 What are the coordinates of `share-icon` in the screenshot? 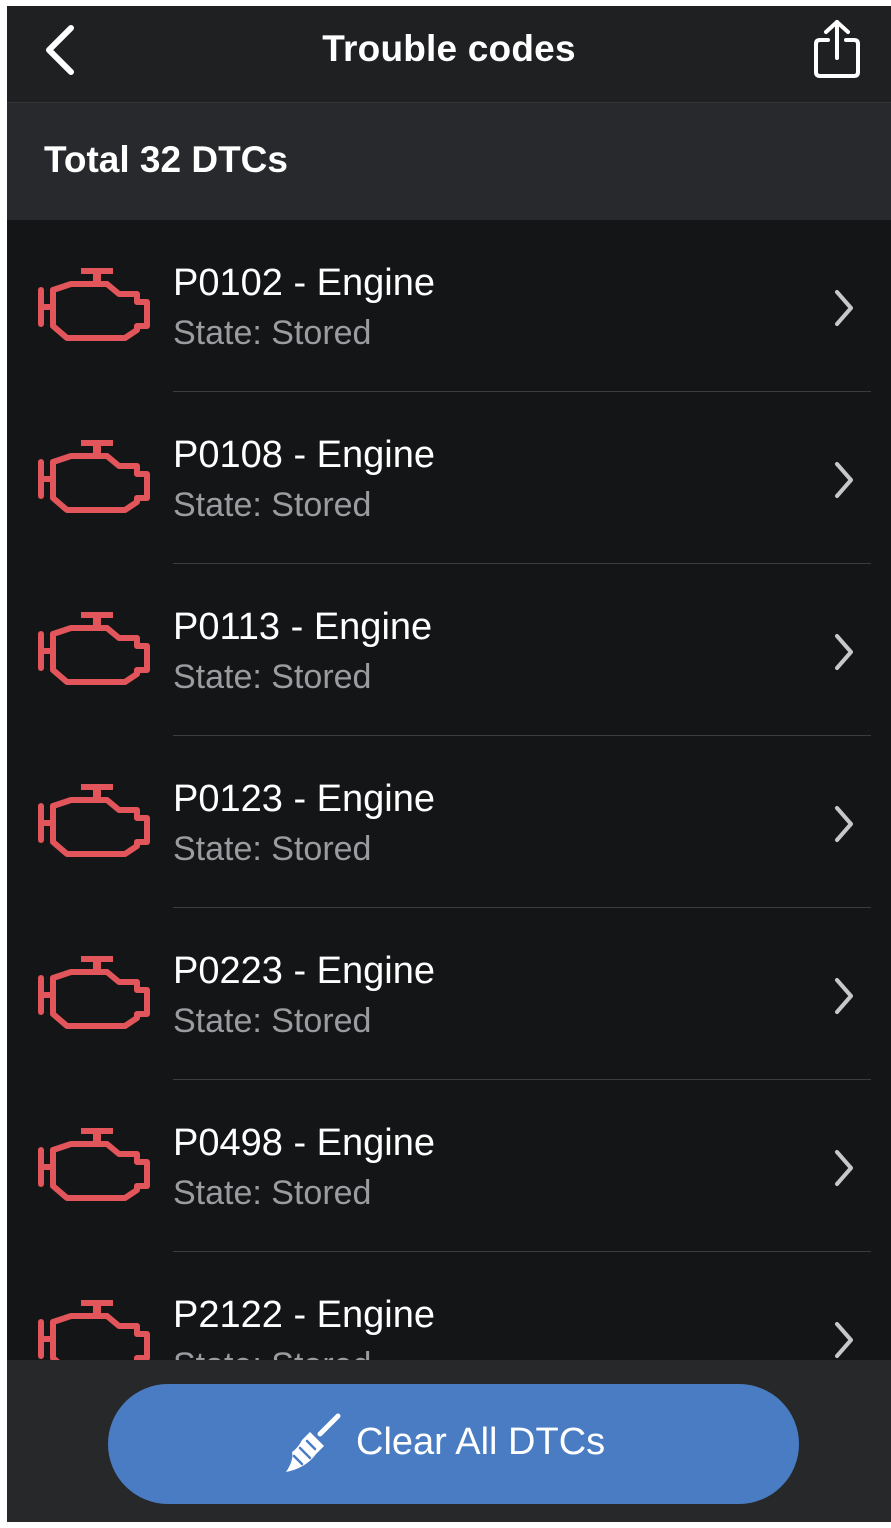 It's located at (837, 49).